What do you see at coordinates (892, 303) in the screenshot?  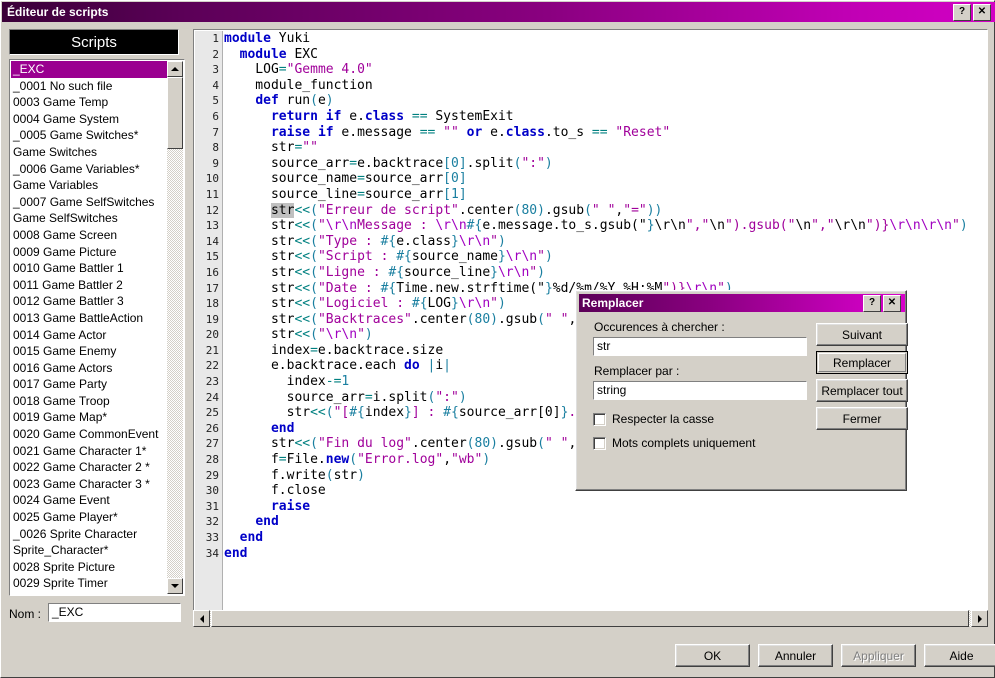 I see `dialog-close-icon: ✕` at bounding box center [892, 303].